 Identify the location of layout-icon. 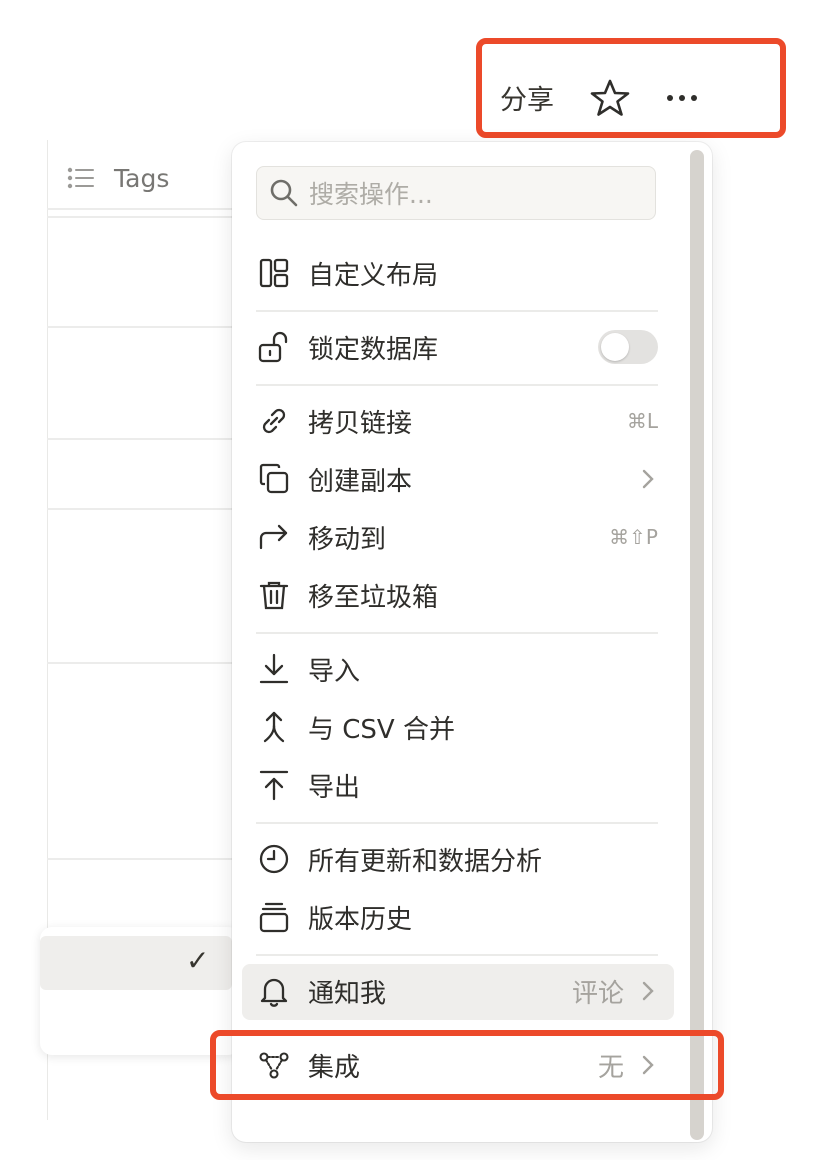
(274, 273).